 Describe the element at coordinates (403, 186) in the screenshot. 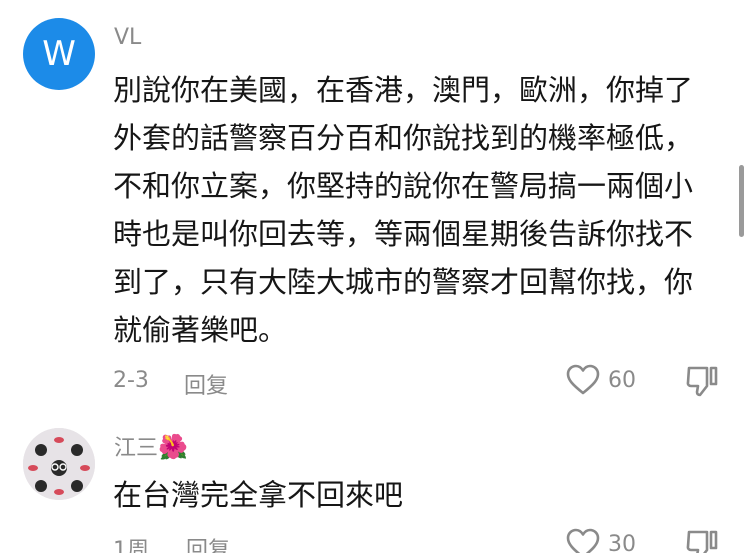

I see `comment-body-line: 不和你立案，你堅持的說你在警局搞一兩個小` at that location.